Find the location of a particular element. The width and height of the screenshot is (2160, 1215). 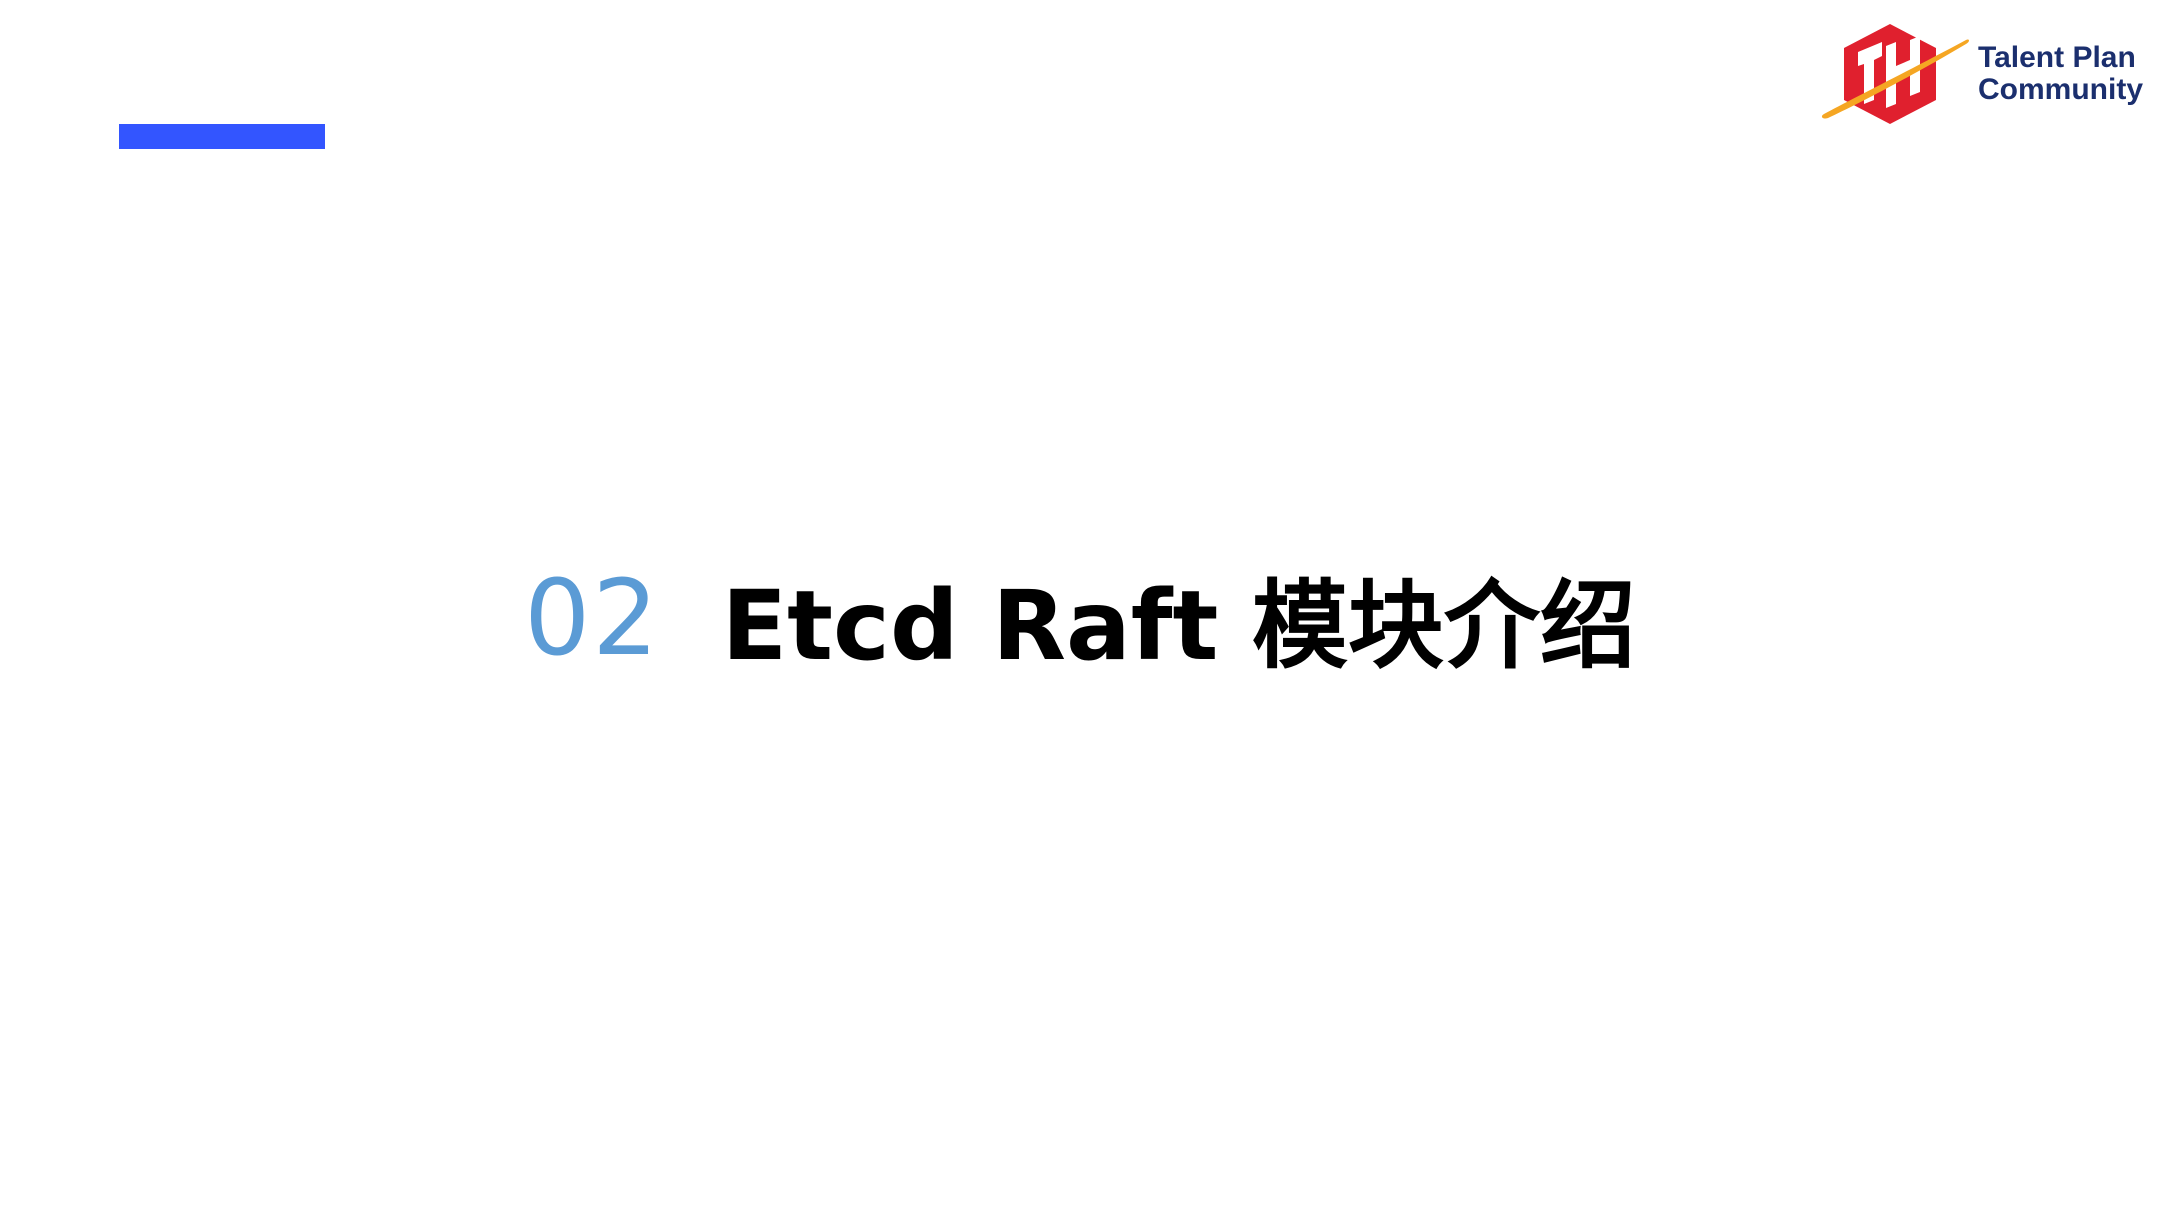

accent-bar is located at coordinates (222, 136).